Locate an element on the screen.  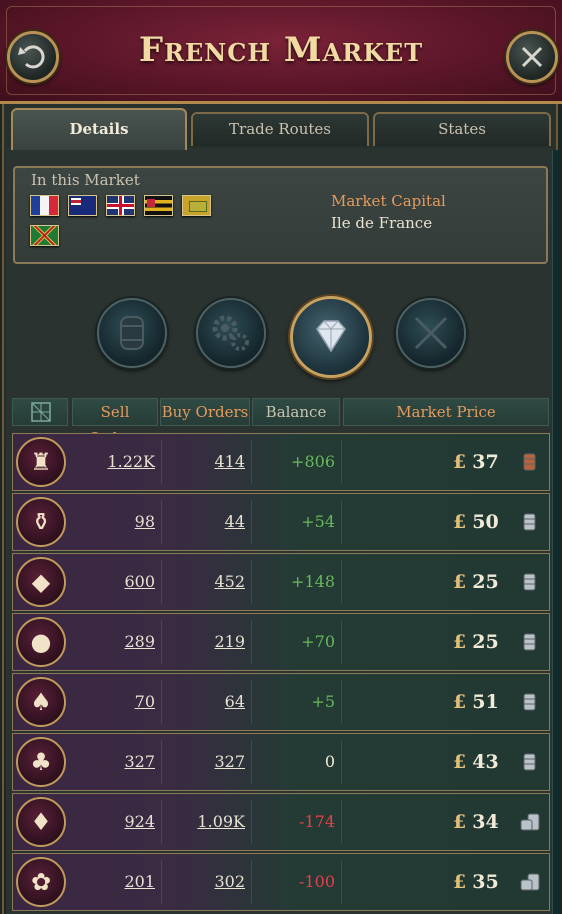
back-arrow-icon is located at coordinates (31, 57).